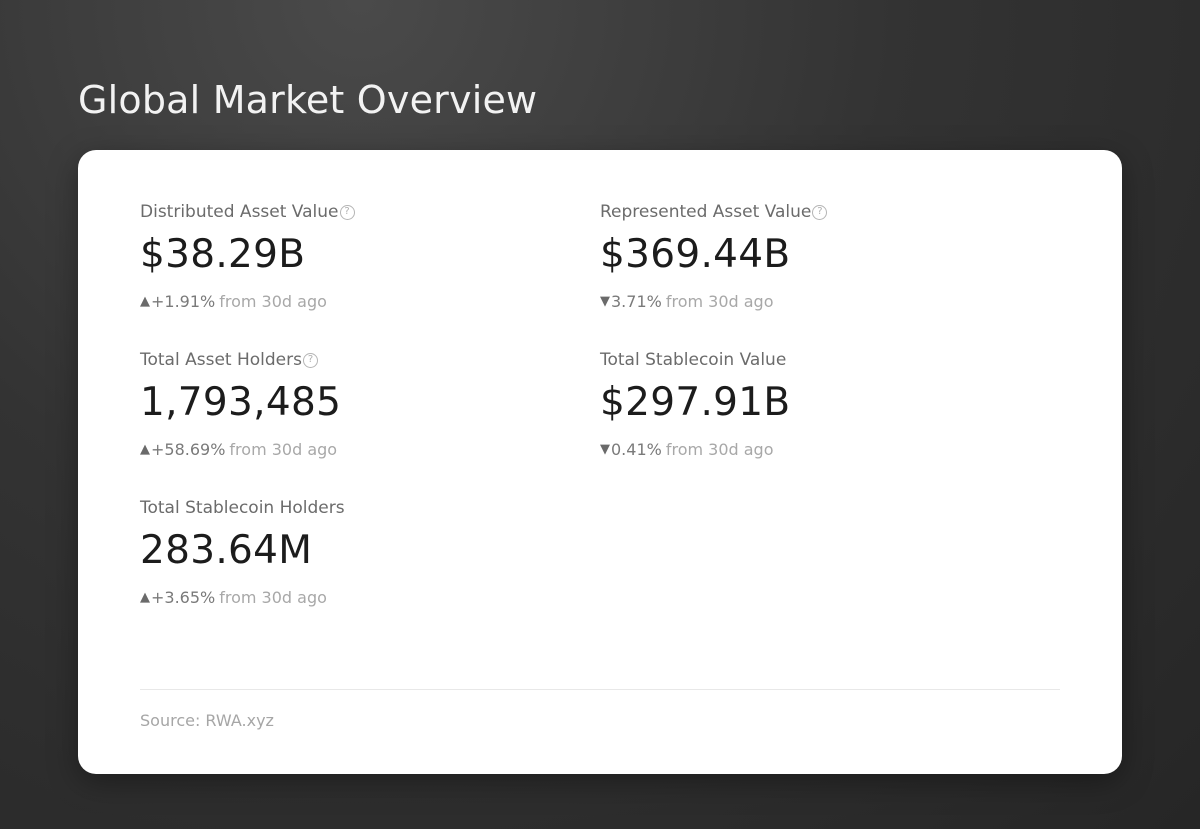 This screenshot has width=1200, height=829. What do you see at coordinates (183, 301) in the screenshot?
I see `change-percent: +1.91%` at bounding box center [183, 301].